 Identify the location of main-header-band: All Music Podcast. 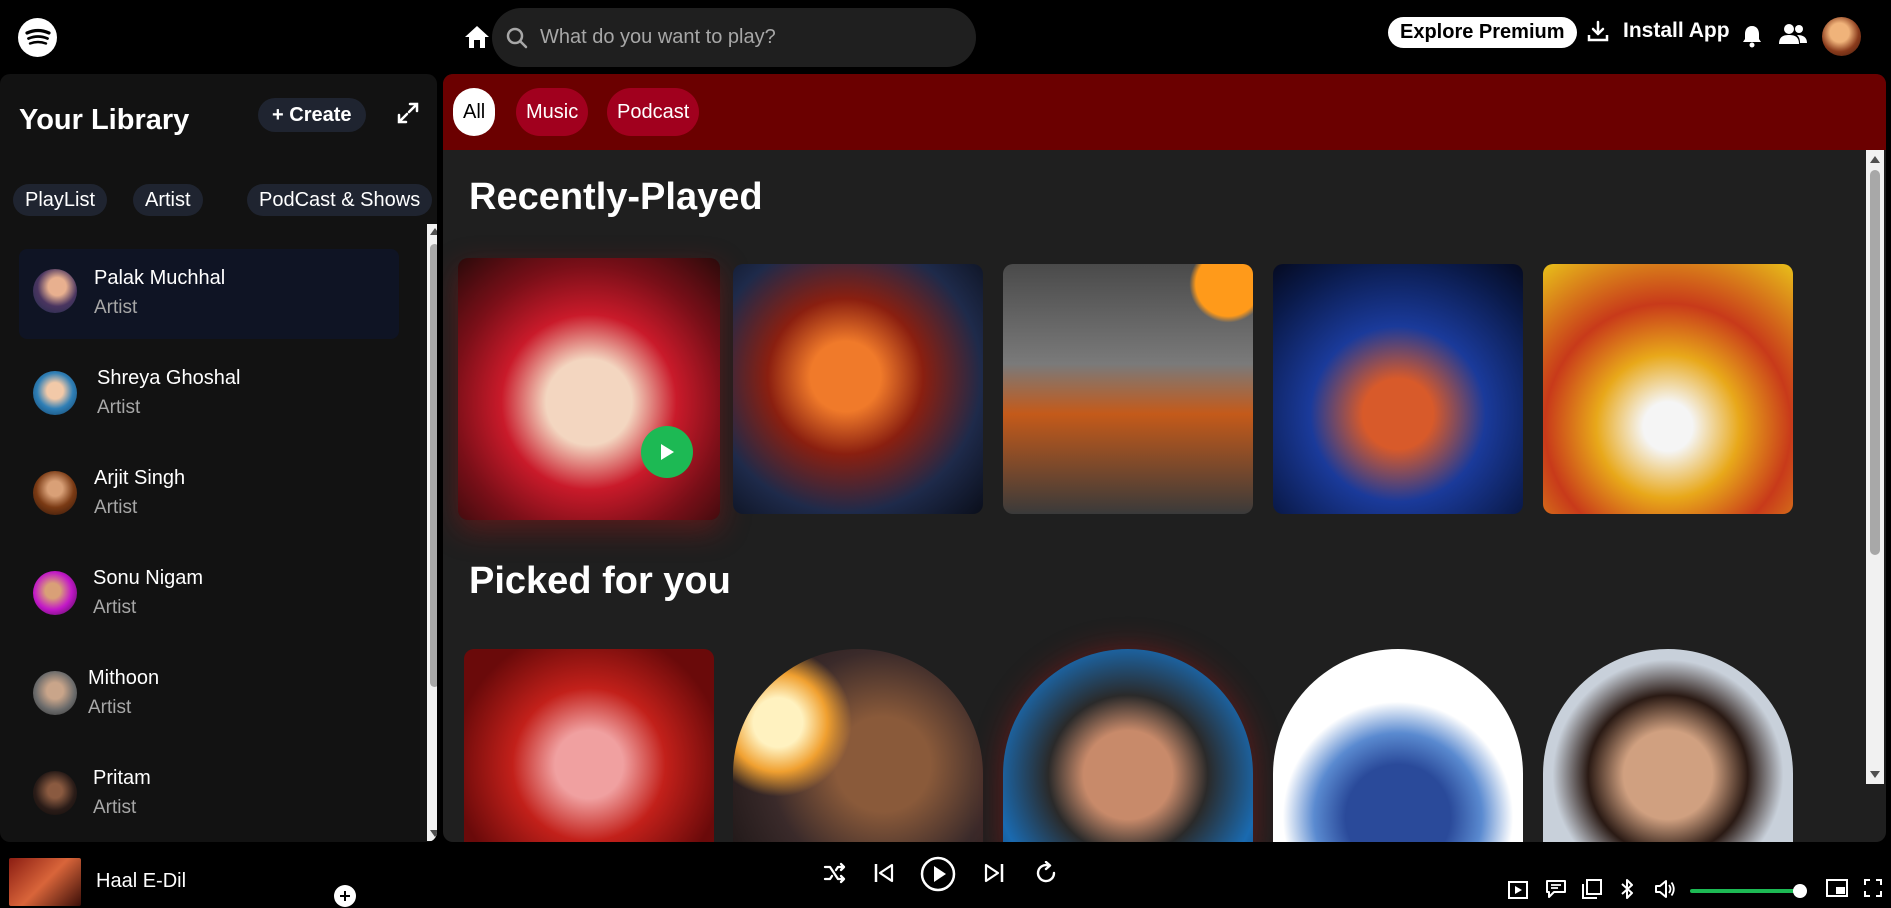
(1164, 112).